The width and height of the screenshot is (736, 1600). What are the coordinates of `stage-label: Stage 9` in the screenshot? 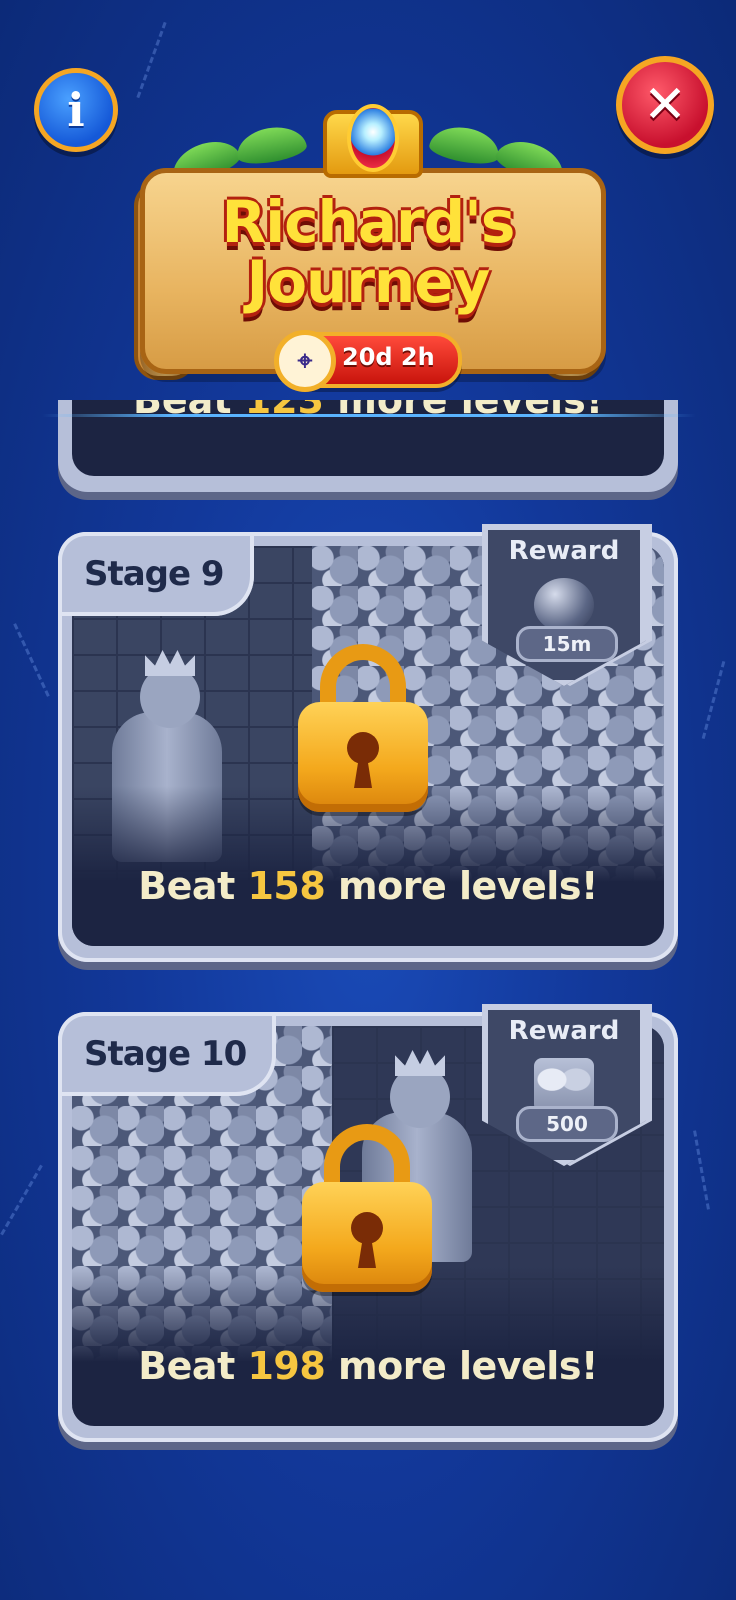 It's located at (154, 574).